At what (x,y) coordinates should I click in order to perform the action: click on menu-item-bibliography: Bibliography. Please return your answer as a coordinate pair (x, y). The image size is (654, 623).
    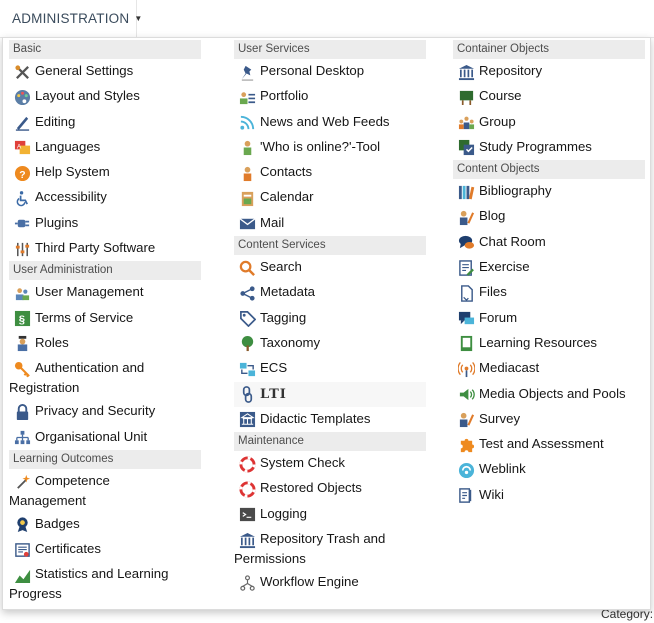
    Looking at the image, I should click on (549, 191).